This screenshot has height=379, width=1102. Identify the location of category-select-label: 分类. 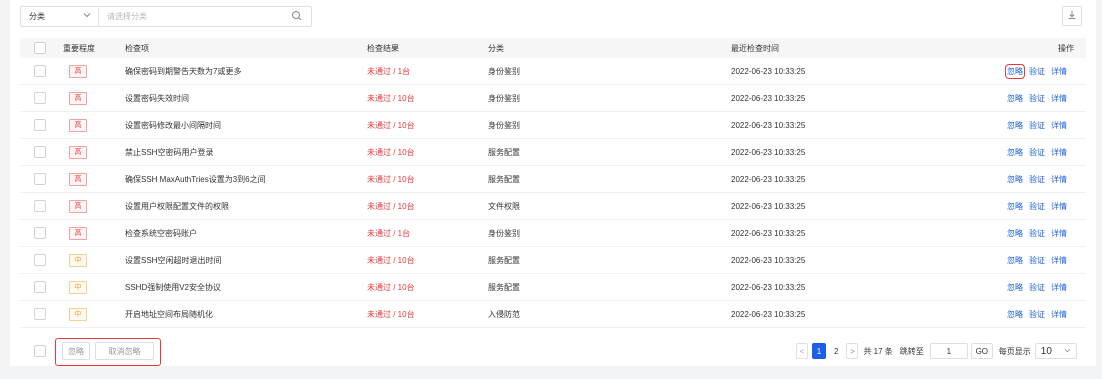
(37, 16).